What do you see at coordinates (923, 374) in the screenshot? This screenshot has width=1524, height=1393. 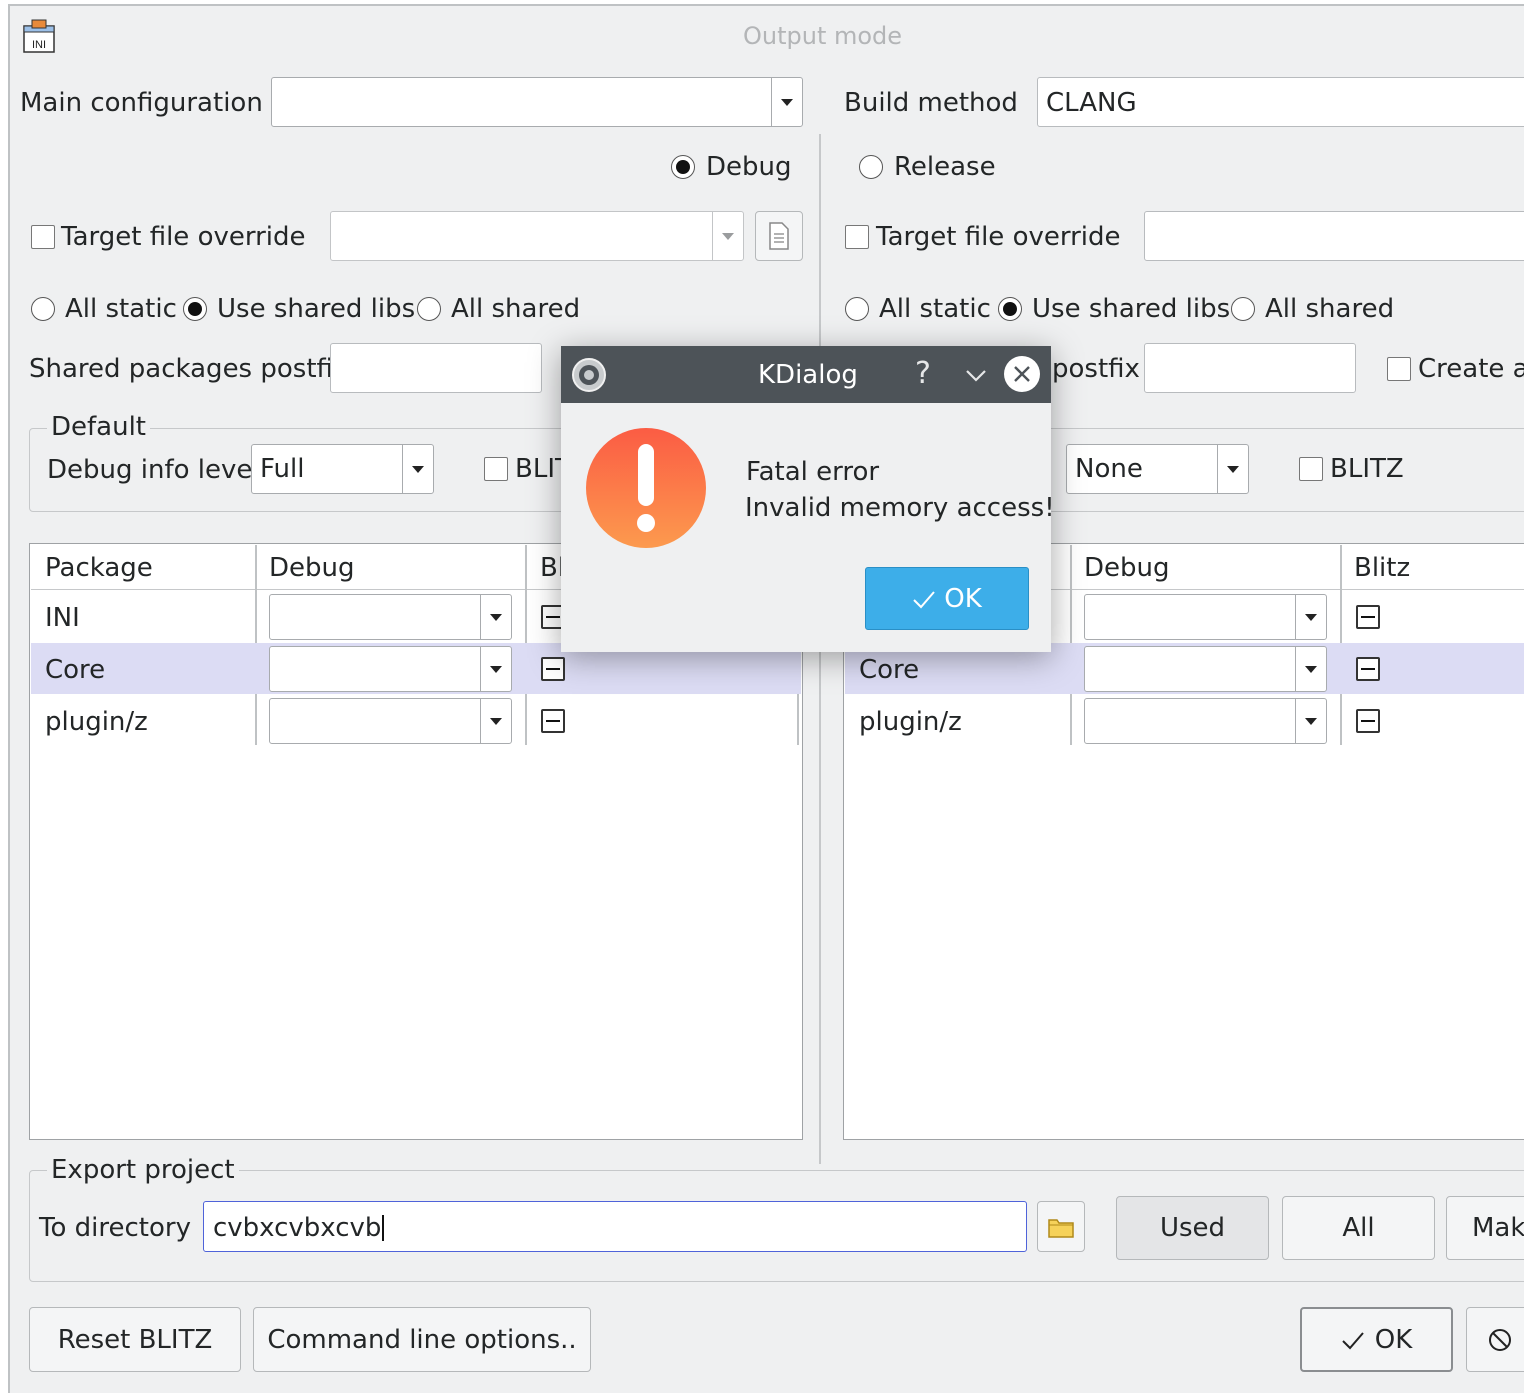 I see `help-icon: ?` at bounding box center [923, 374].